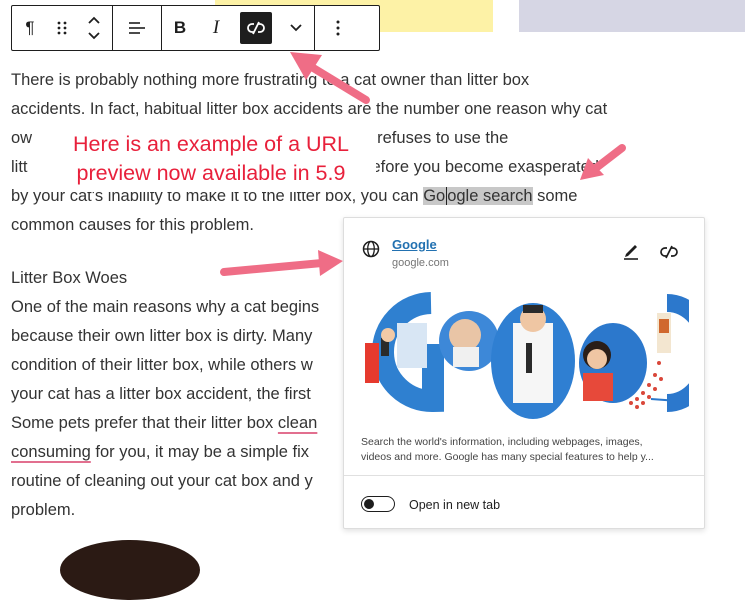 This screenshot has height=600, width=745. I want to click on text-line: litt, so click(19, 167).